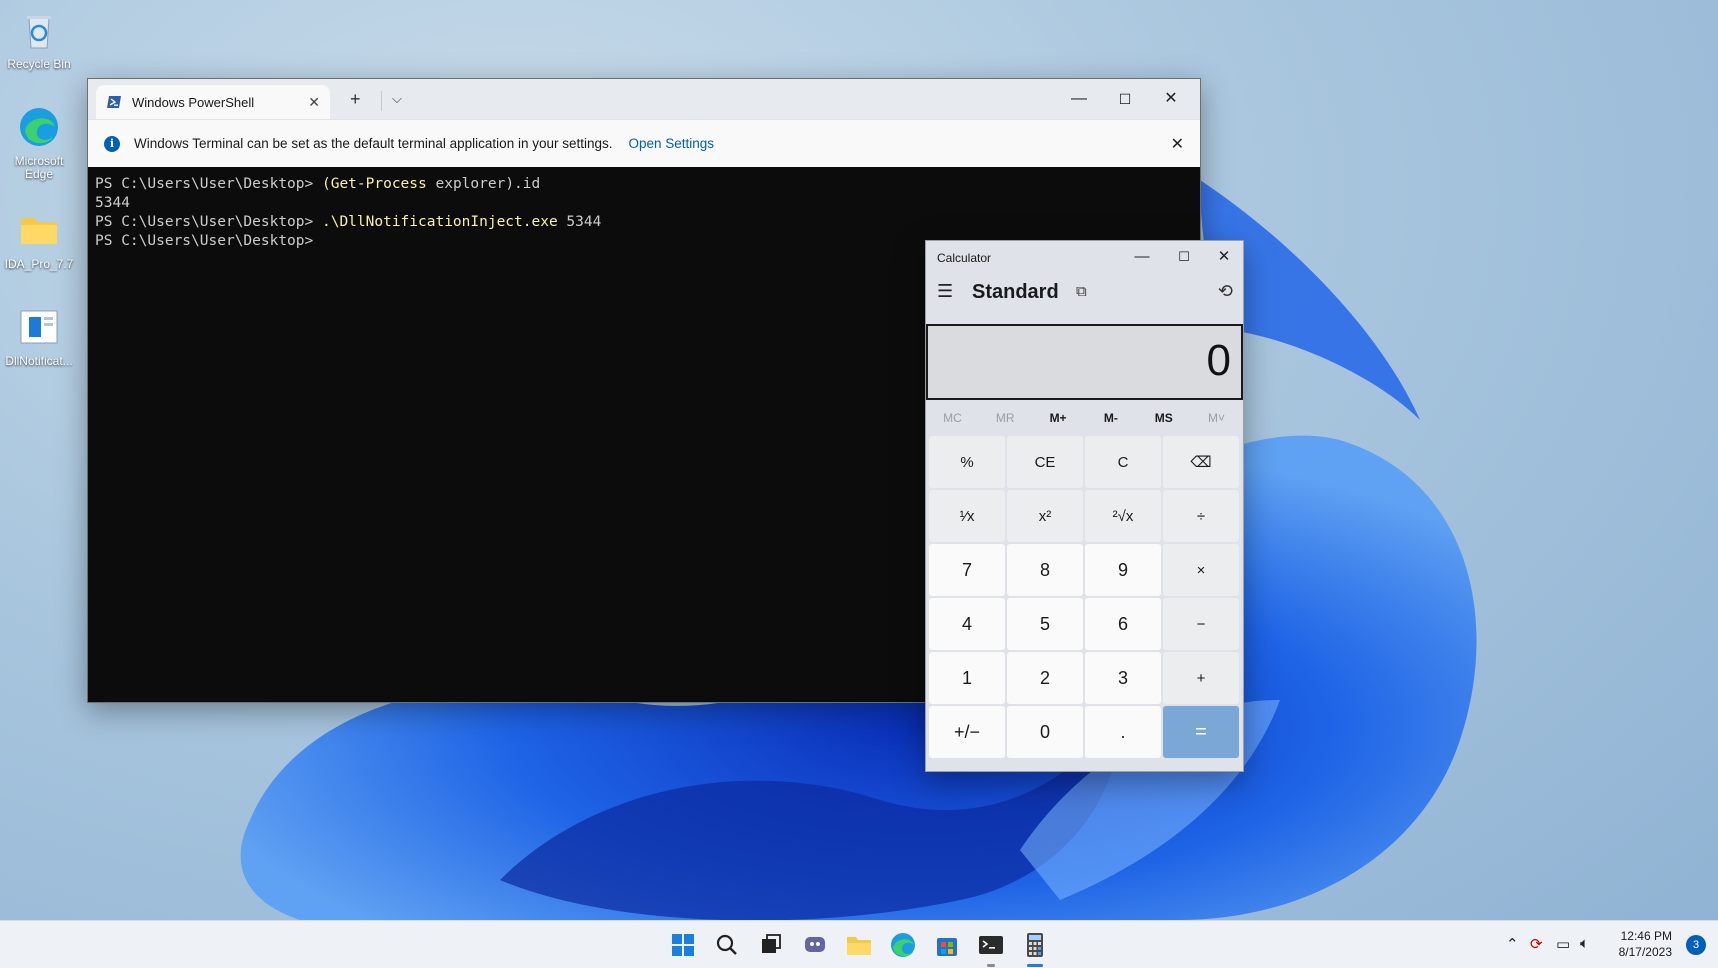  I want to click on hamburger-menu-icon: ☰, so click(945, 291).